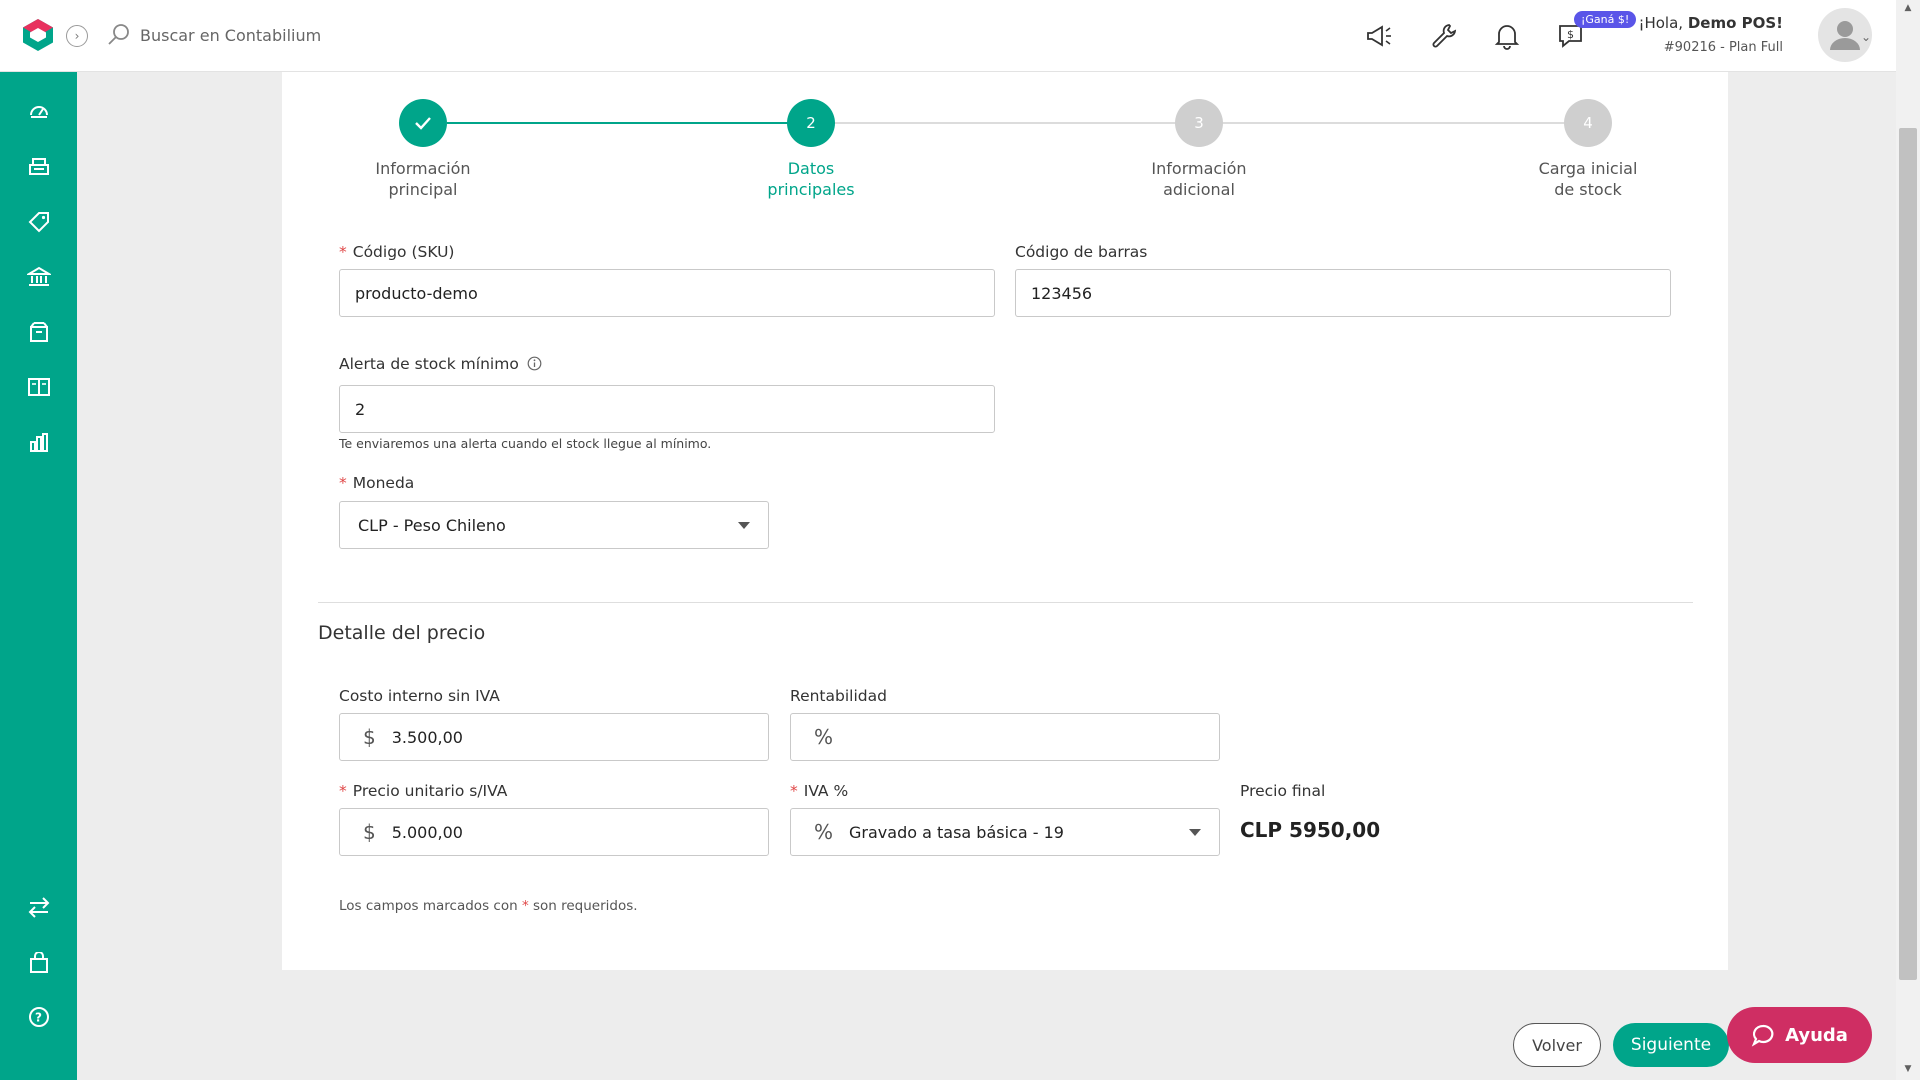 This screenshot has height=1080, width=1920. I want to click on barcode-label: Código de barras, so click(1081, 252).